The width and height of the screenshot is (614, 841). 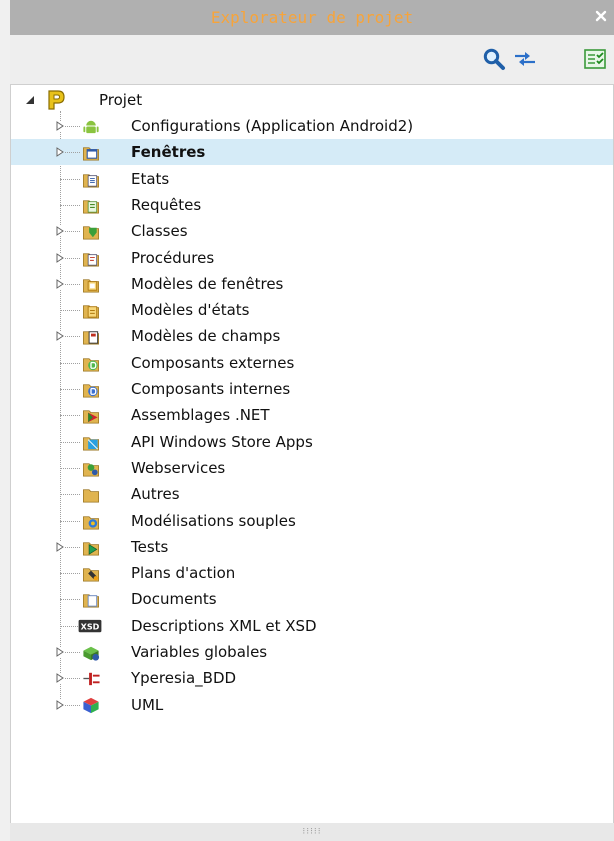 What do you see at coordinates (312, 521) in the screenshot?
I see `tree-item-15: Modélisations souples` at bounding box center [312, 521].